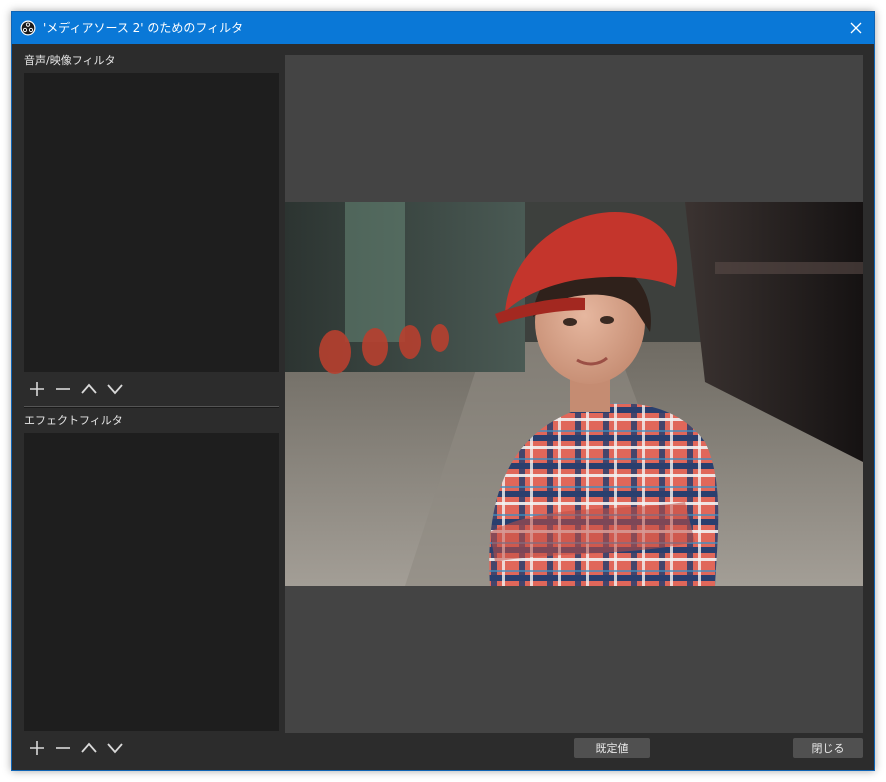 This screenshot has height=782, width=886. I want to click on effect-filters-toolbar, so click(151, 748).